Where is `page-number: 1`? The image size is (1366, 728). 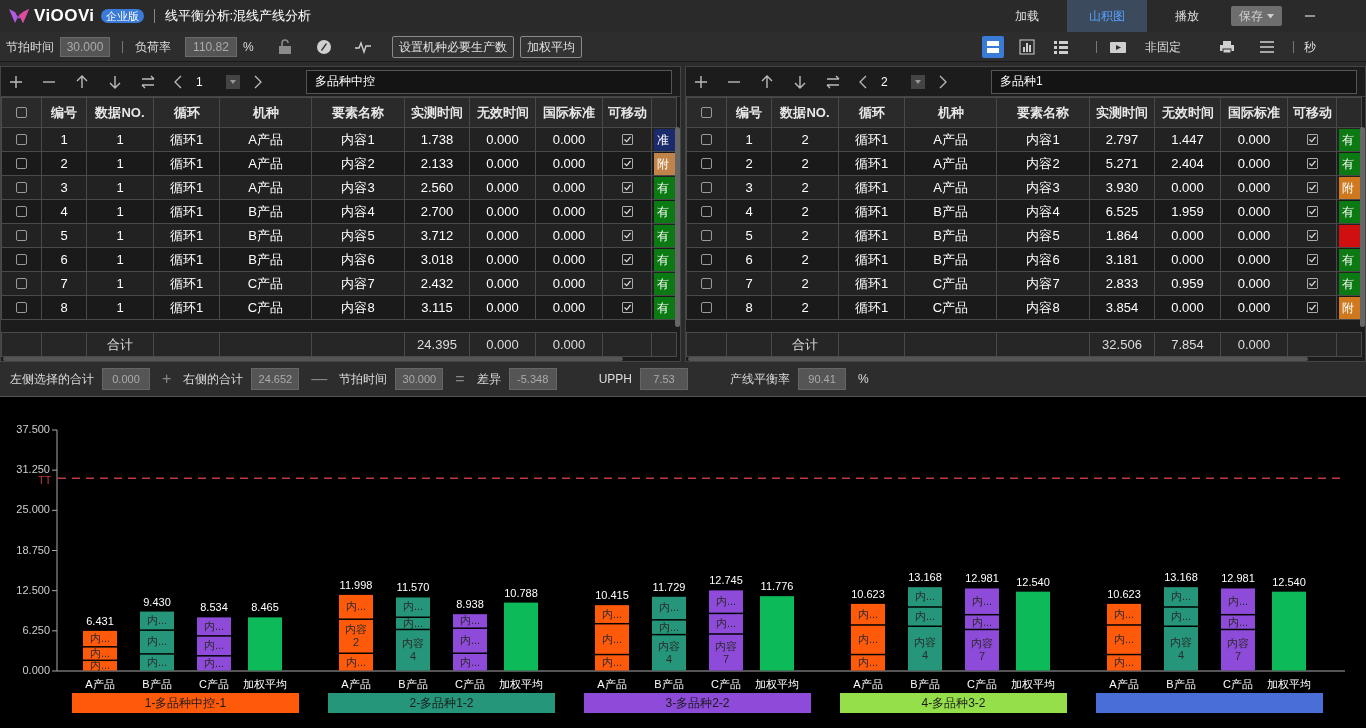 page-number: 1 is located at coordinates (200, 82).